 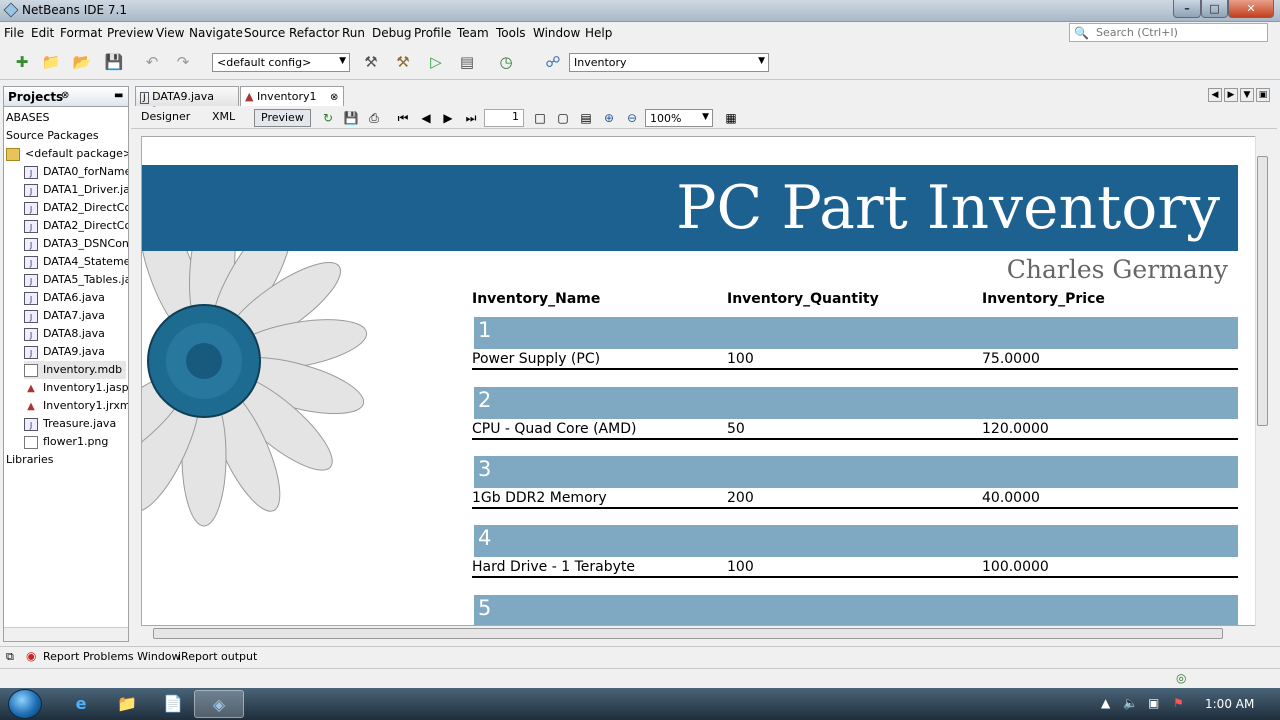 I want to click on profile-icon: ◷, so click(x=506, y=62).